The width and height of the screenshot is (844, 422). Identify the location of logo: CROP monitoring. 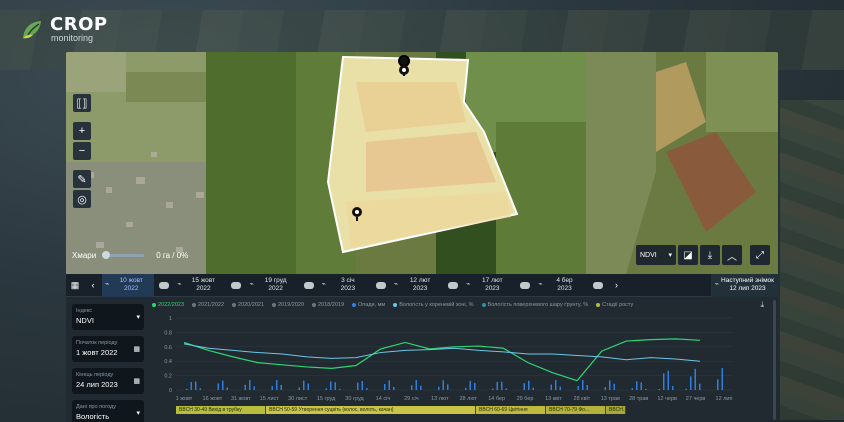
(64, 29).